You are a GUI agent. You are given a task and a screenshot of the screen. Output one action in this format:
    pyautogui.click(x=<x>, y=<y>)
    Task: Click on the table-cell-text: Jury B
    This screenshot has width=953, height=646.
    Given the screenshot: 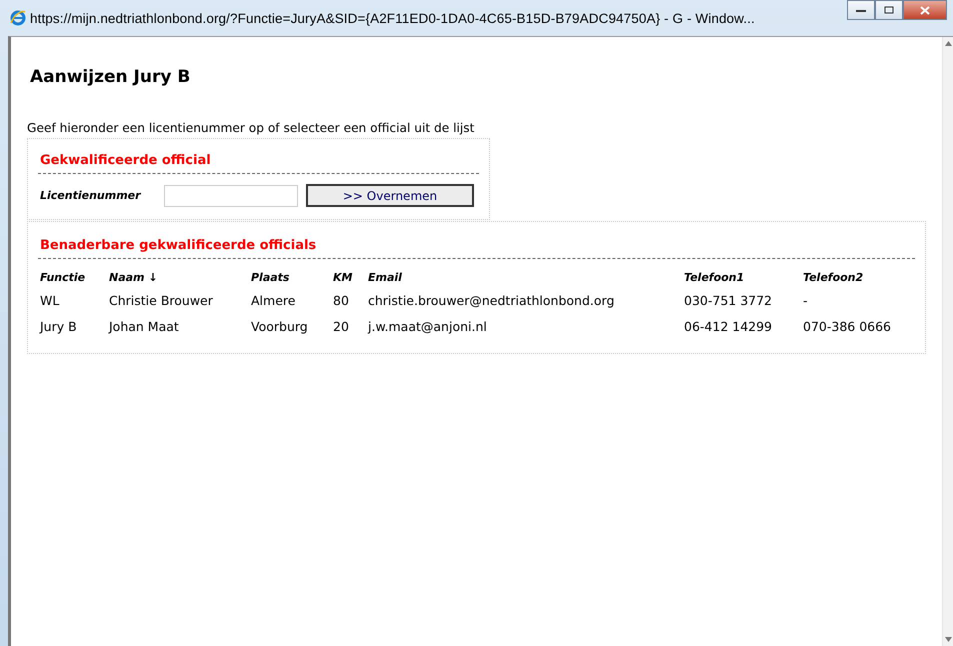 What is the action you would take?
    pyautogui.click(x=59, y=327)
    